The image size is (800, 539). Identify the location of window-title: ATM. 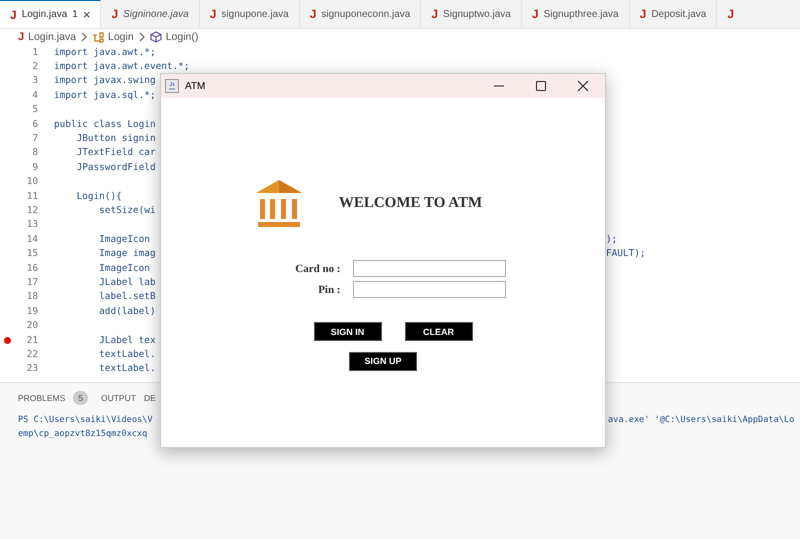
(195, 86).